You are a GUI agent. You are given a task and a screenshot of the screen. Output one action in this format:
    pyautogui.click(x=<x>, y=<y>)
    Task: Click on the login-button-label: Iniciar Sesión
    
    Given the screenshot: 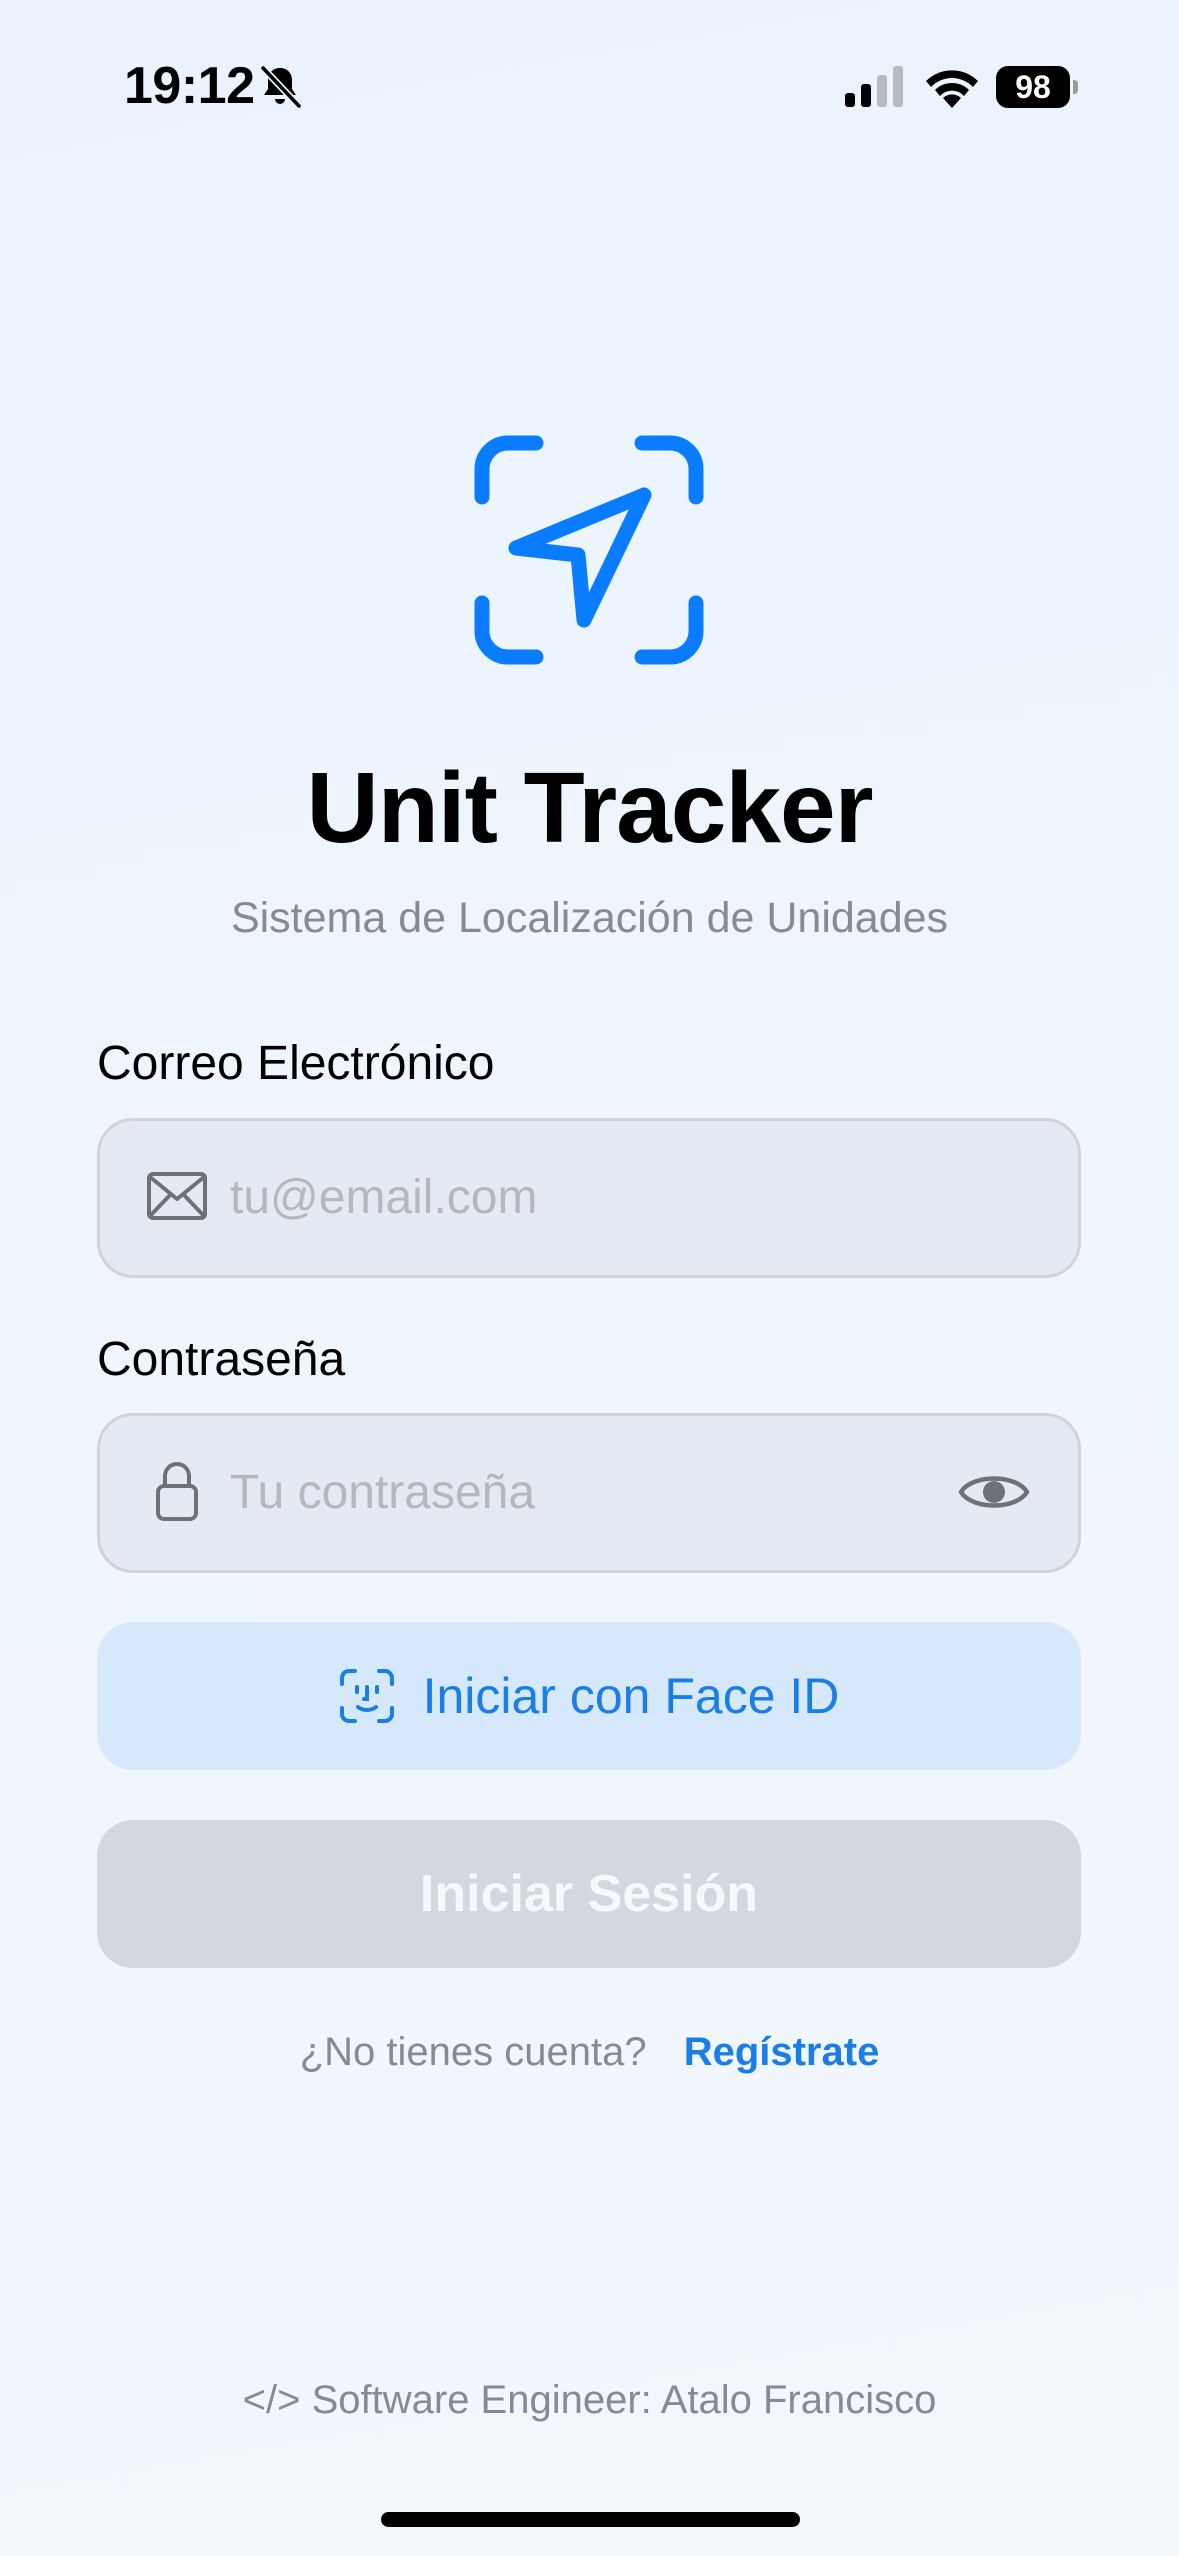 What is the action you would take?
    pyautogui.click(x=589, y=1894)
    